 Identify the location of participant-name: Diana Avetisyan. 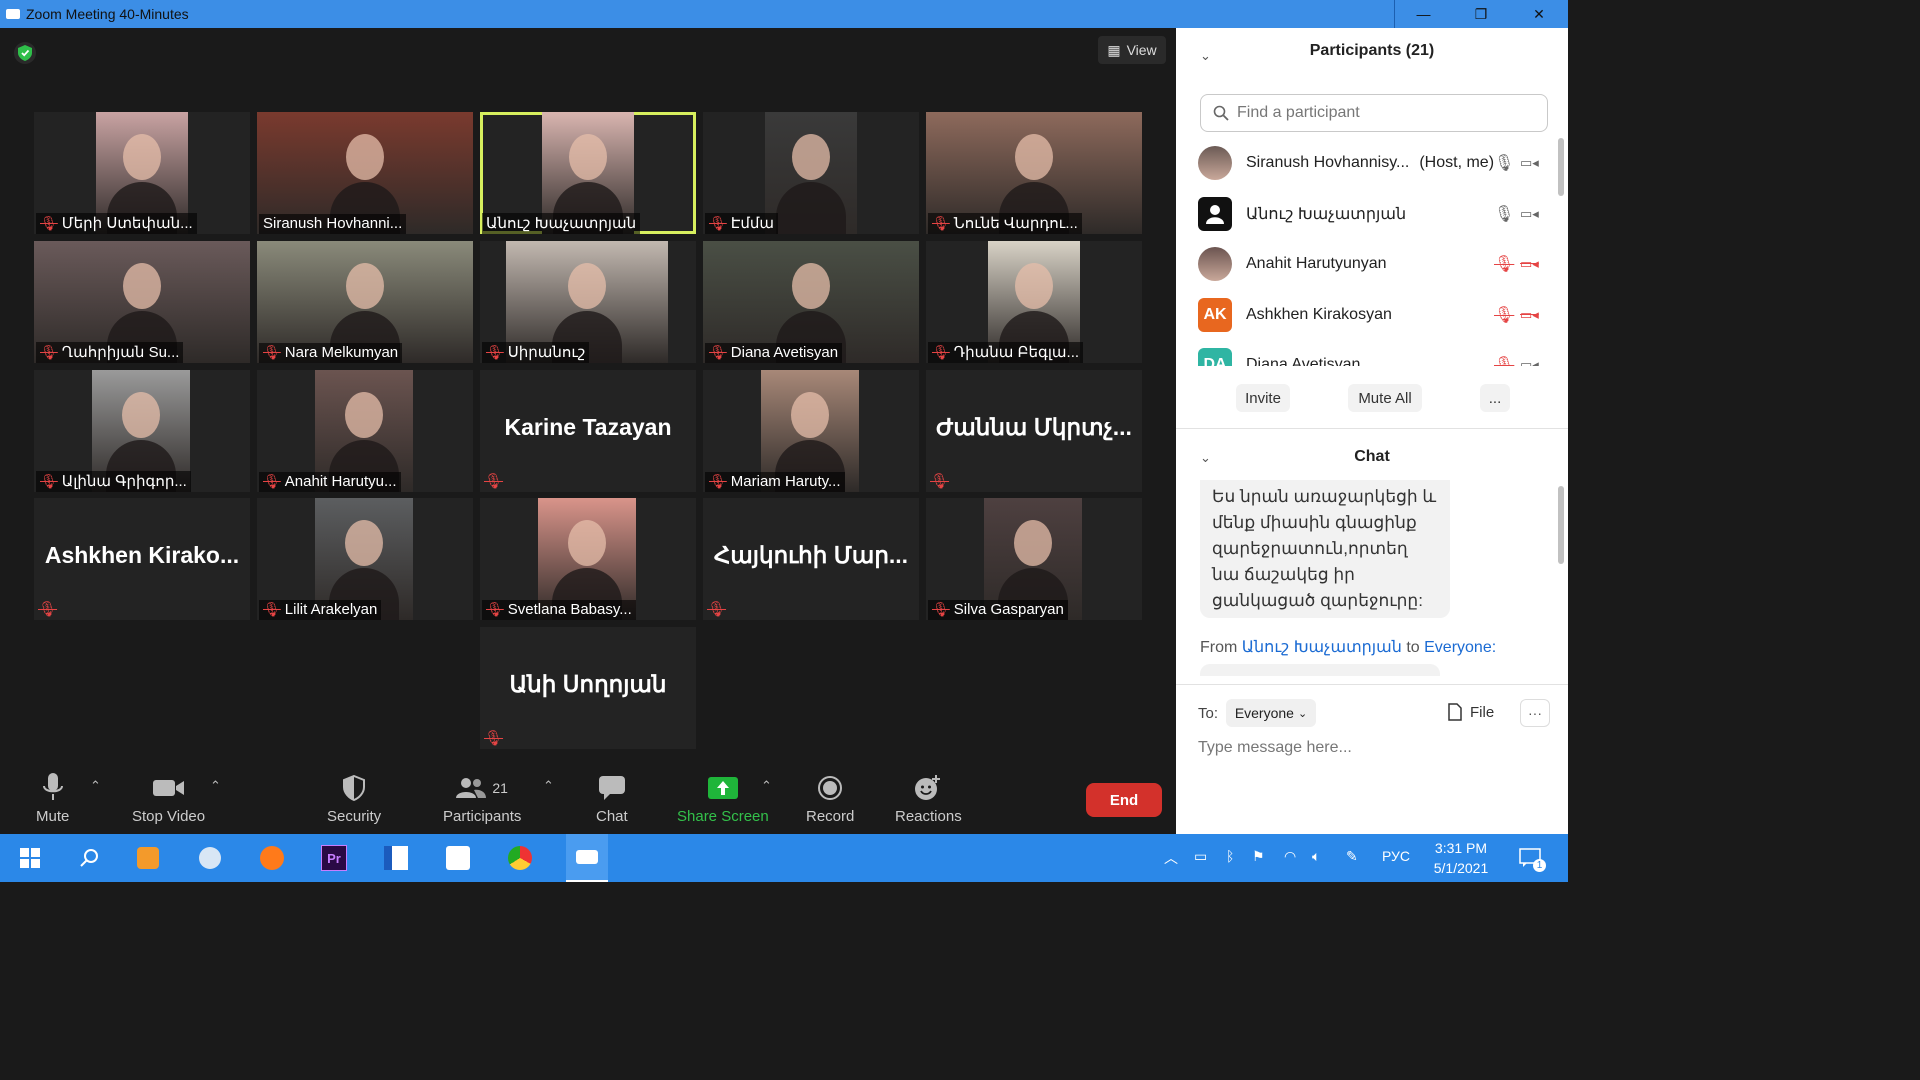
(784, 352).